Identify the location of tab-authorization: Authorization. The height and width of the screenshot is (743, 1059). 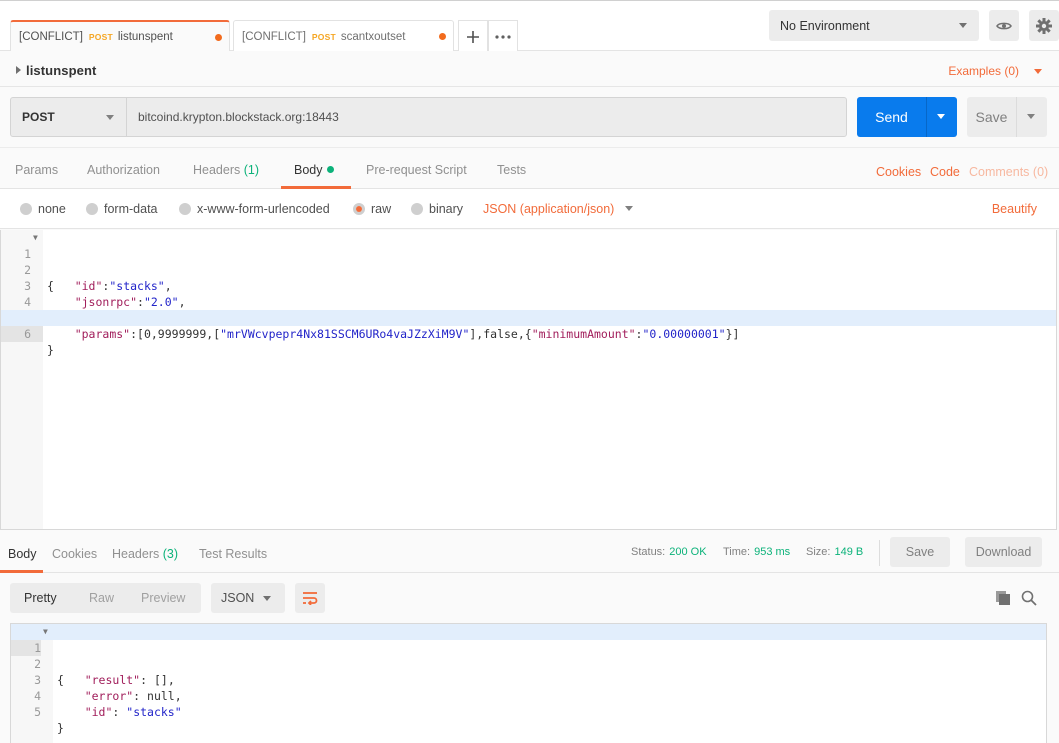
(123, 170).